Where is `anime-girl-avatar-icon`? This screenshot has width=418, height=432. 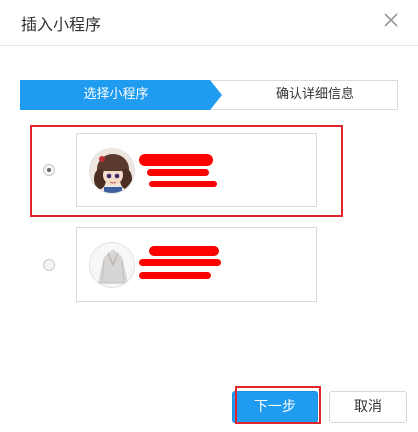
anime-girl-avatar-icon is located at coordinates (112, 171).